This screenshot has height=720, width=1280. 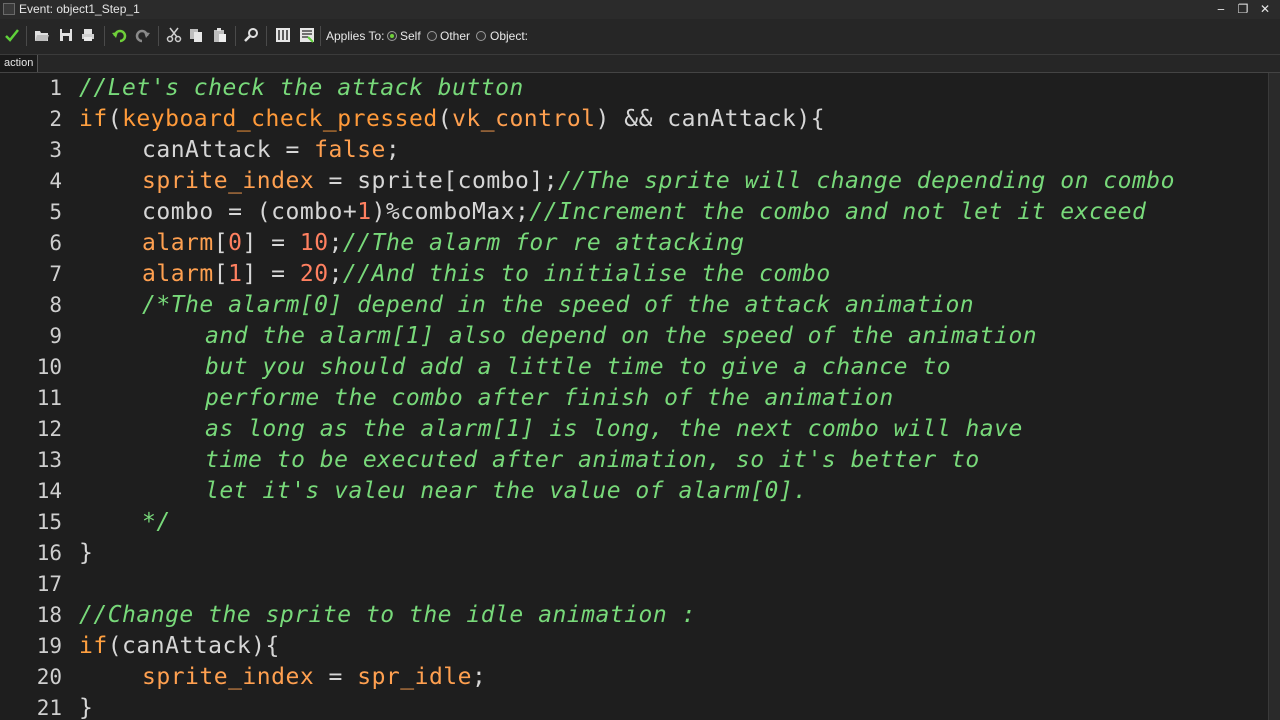 I want to click on radio-self, so click(x=392, y=36).